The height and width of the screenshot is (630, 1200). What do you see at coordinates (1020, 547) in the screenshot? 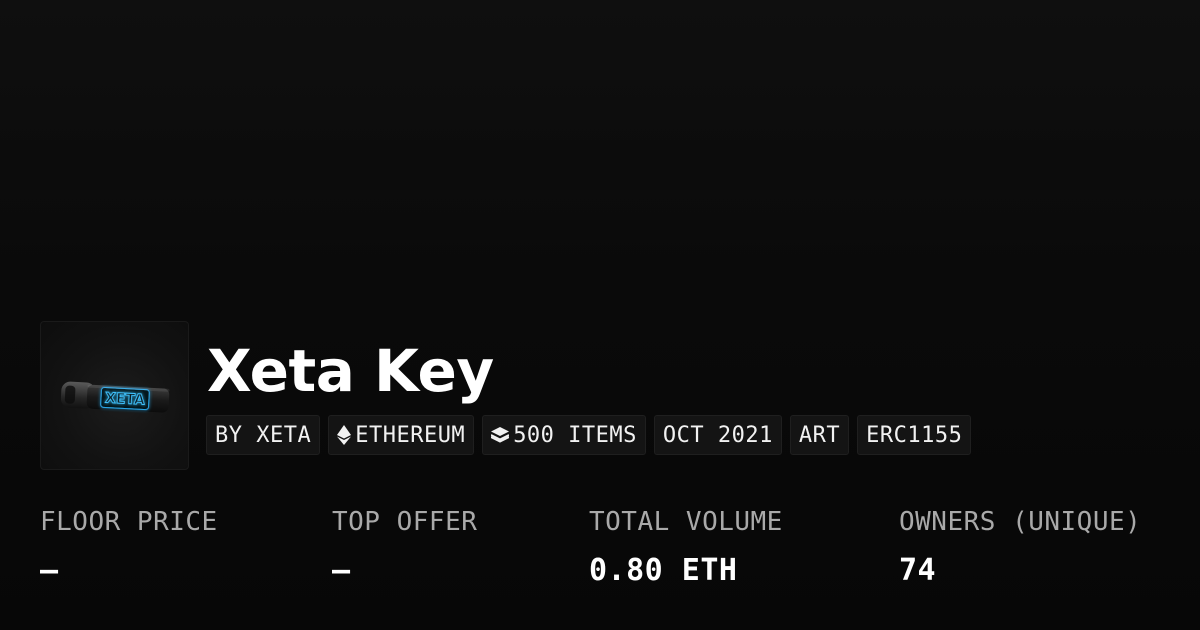
I see `stat-owners: OWNERS (UNIQUE) 74` at bounding box center [1020, 547].